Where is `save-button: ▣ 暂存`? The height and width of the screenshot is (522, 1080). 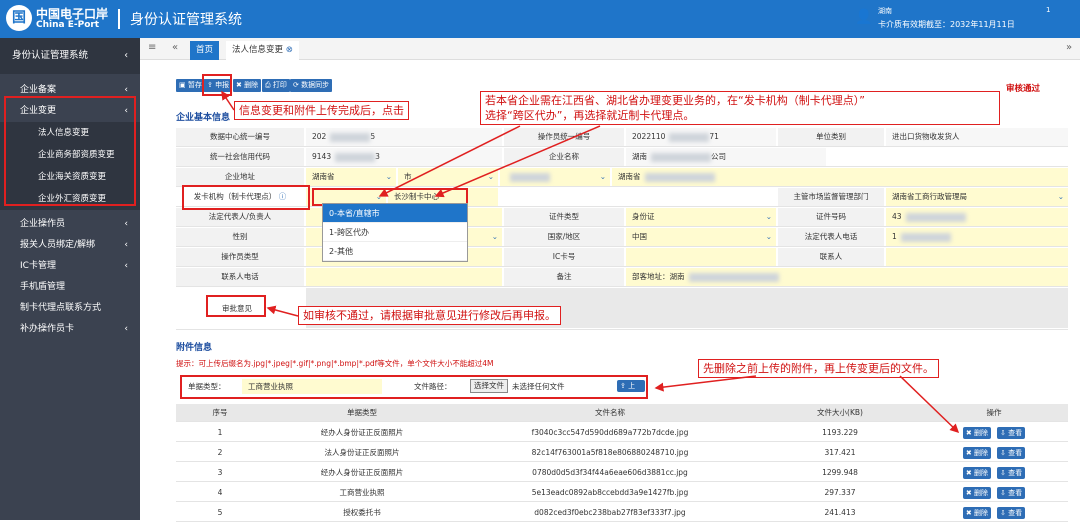
save-button: ▣ 暂存 is located at coordinates (190, 85).